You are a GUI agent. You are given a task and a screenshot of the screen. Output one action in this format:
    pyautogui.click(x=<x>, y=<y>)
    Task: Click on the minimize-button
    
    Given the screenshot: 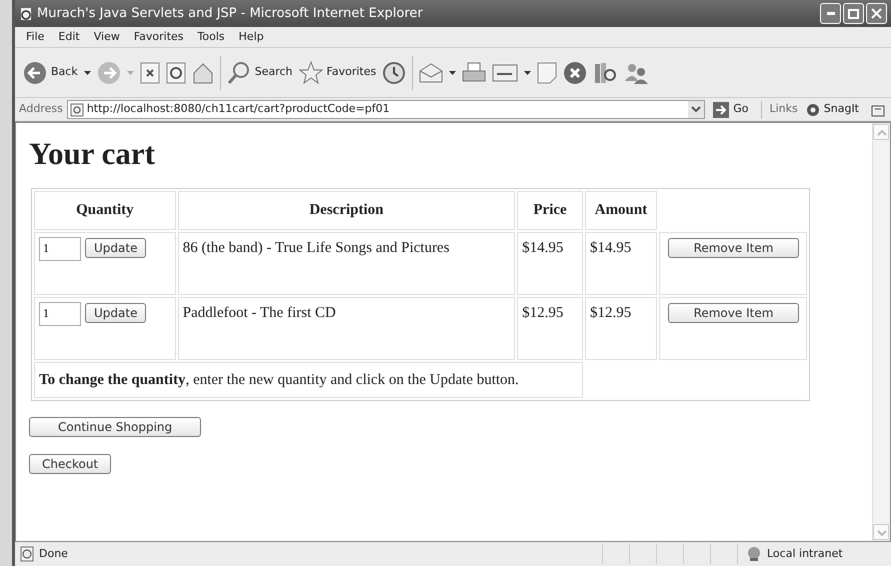 What is the action you would take?
    pyautogui.click(x=830, y=13)
    